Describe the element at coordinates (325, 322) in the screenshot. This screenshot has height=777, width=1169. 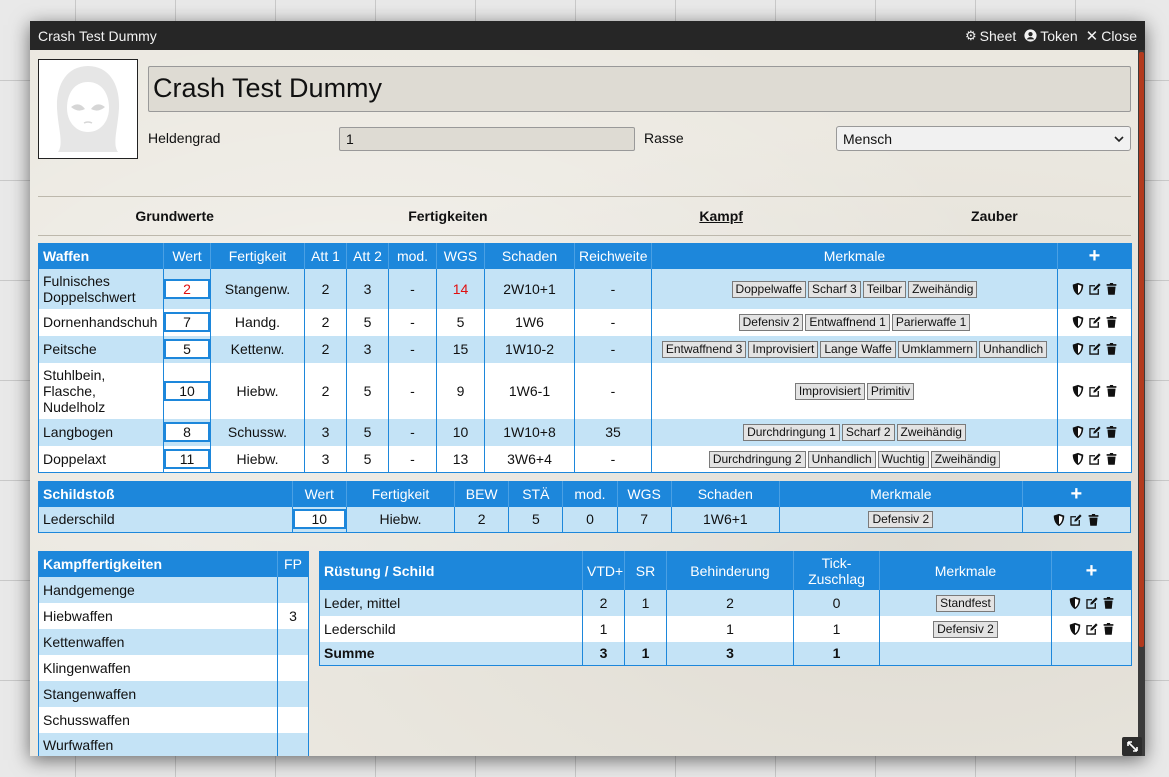
I see `weapon-att1: 2` at that location.